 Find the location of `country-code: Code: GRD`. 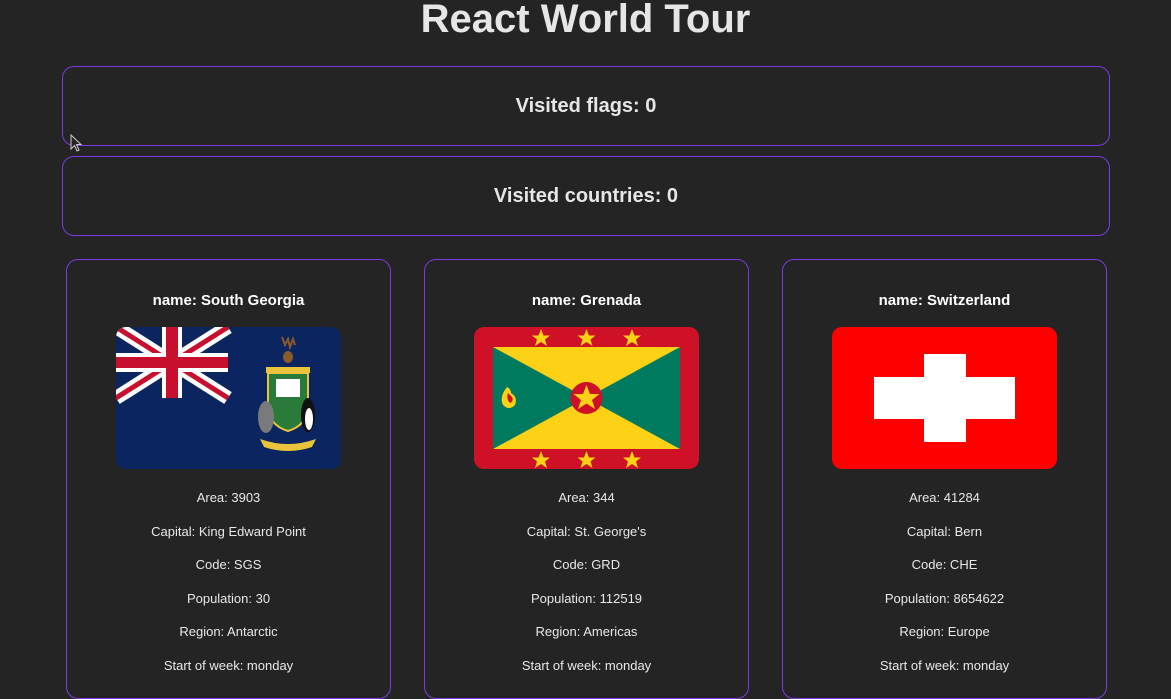

country-code: Code: GRD is located at coordinates (586, 564).